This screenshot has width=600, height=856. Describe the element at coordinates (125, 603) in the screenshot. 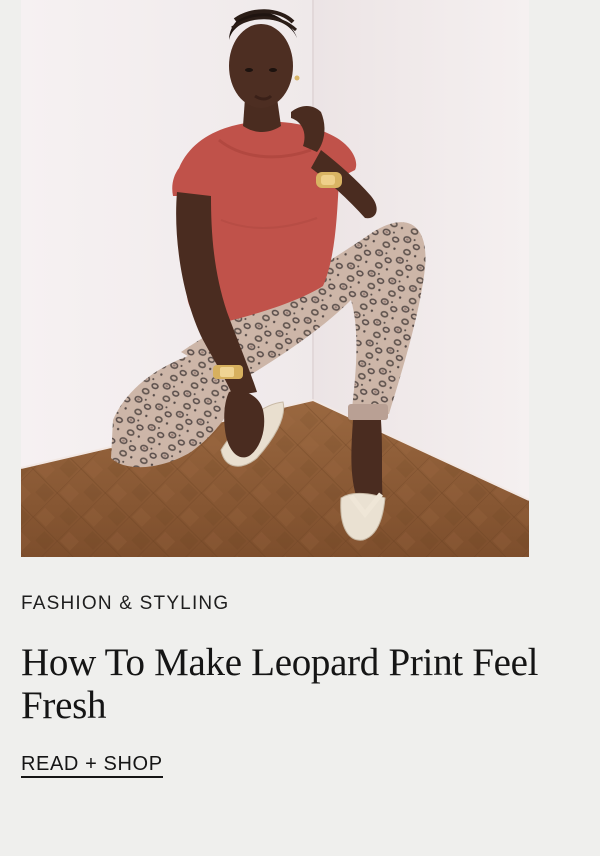

I see `article-category: FASHION & STYLING` at that location.